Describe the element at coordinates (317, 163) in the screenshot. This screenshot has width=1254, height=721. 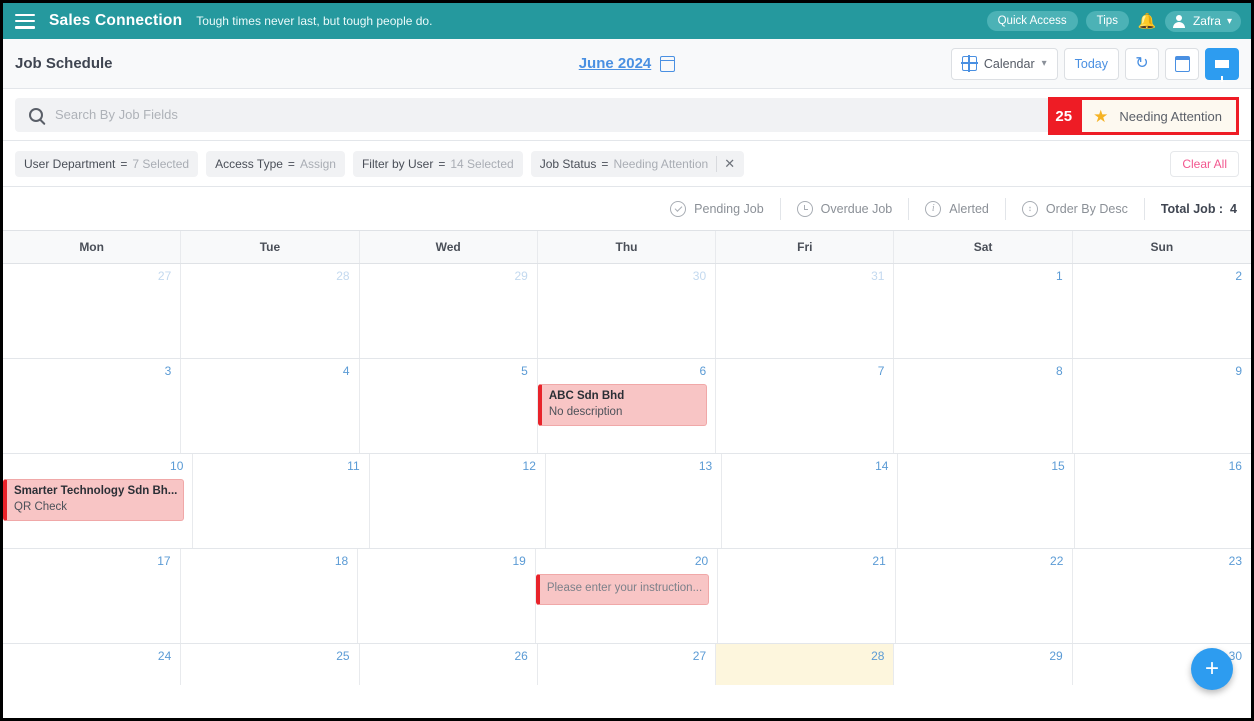
I see `chip-value: Assign` at that location.